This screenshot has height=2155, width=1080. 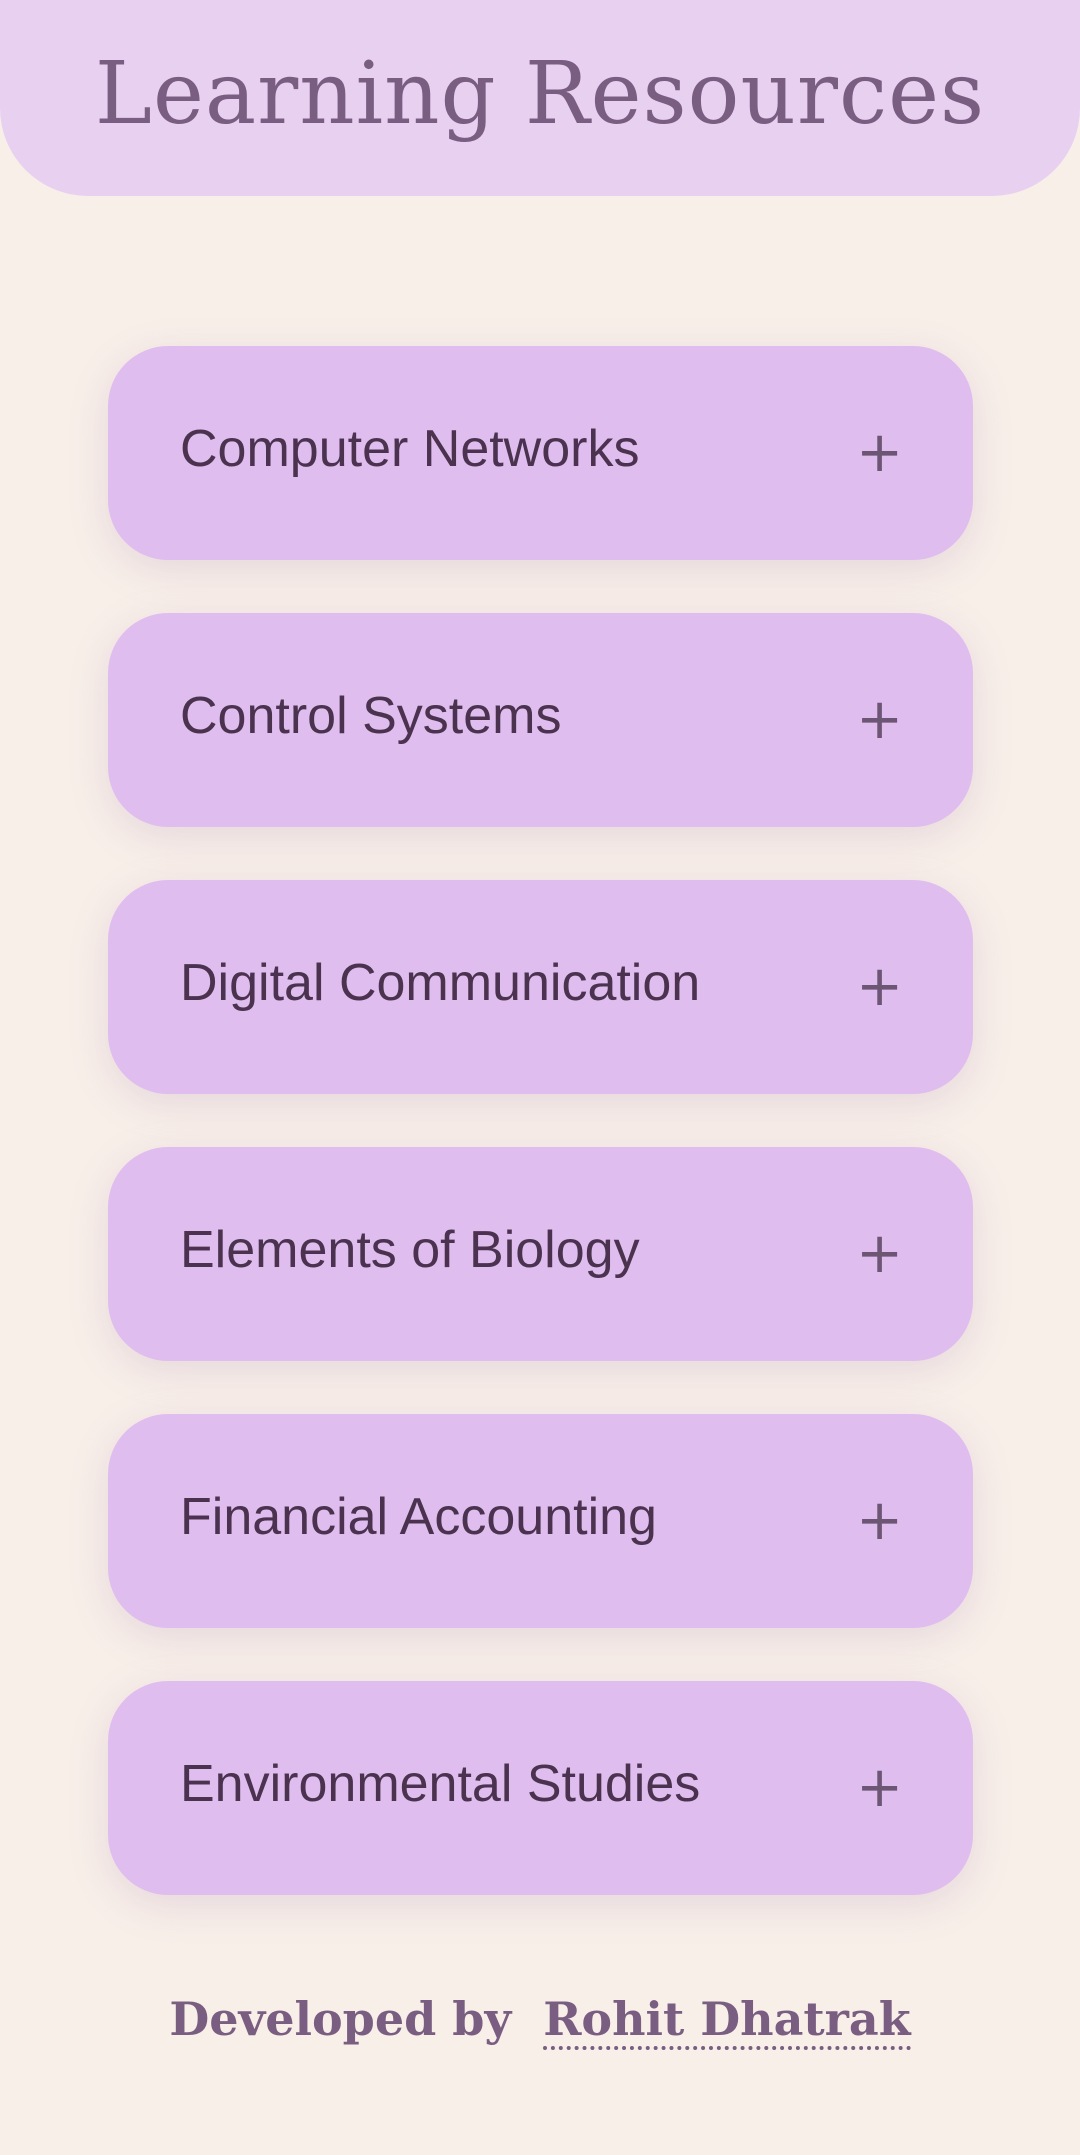 I want to click on subject-label: Elements of Biology, so click(x=410, y=1250).